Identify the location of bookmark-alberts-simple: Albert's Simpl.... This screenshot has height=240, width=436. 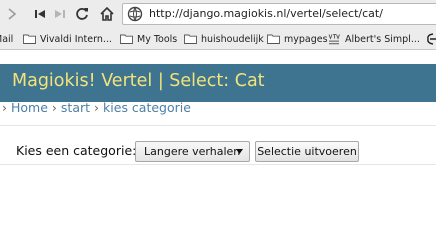
(373, 39).